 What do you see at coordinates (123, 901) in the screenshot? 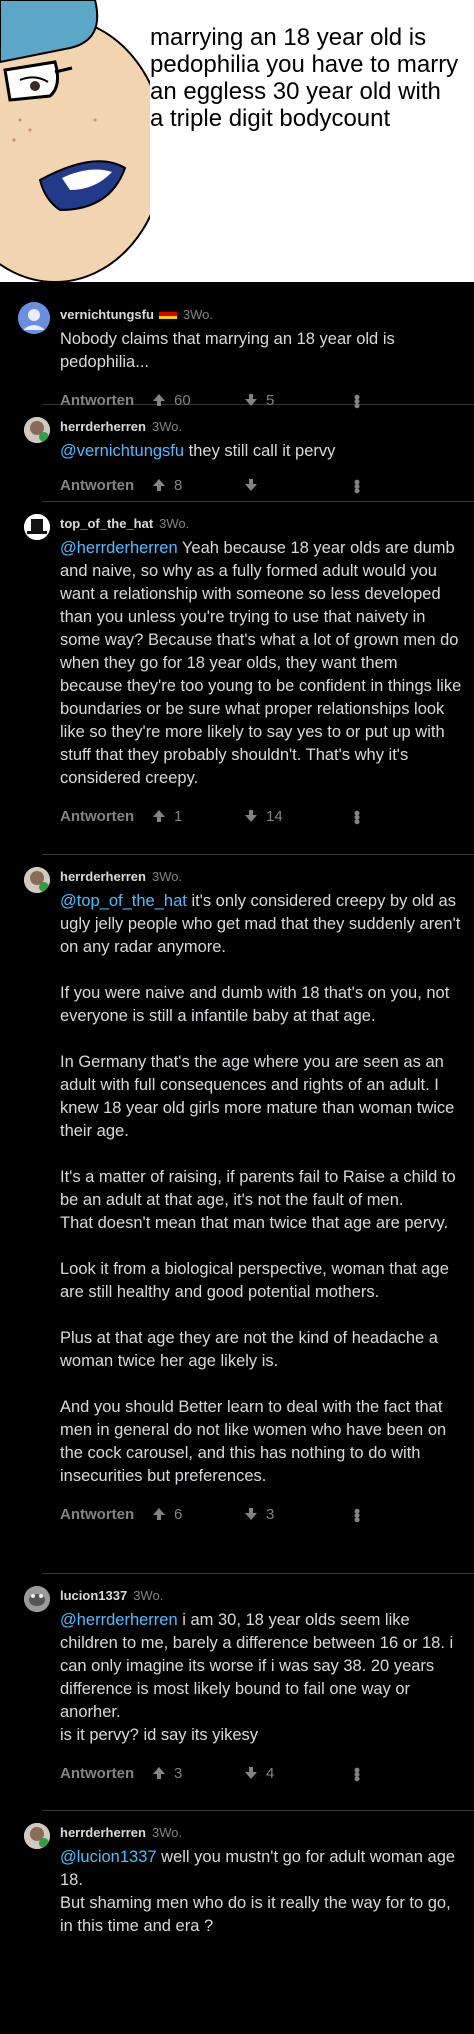
I see `user-mention-link: @top_of_the_hat` at bounding box center [123, 901].